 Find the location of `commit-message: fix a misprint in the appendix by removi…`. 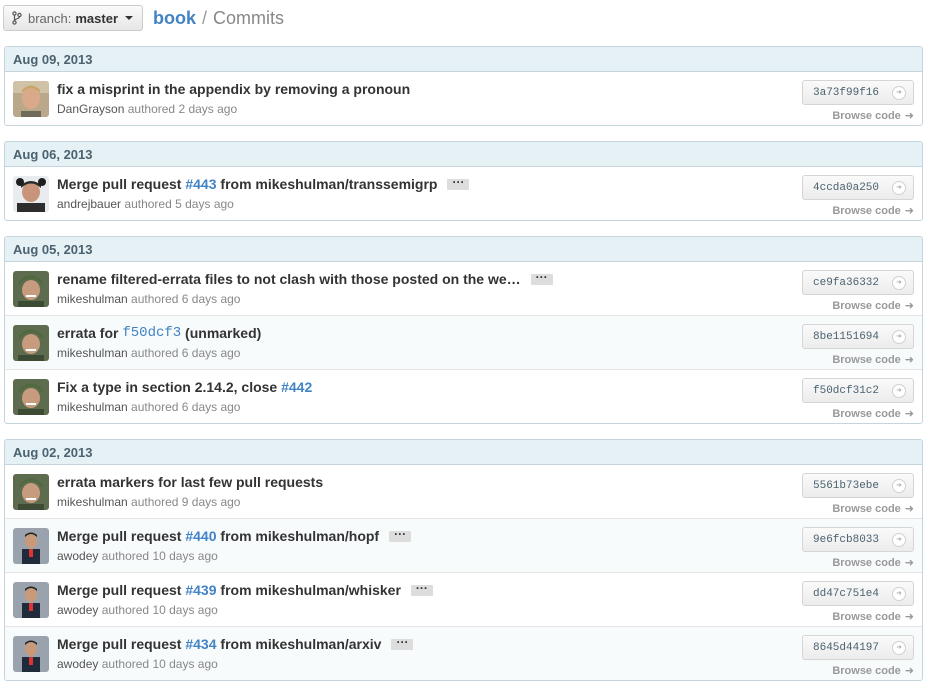

commit-message: fix a misprint in the appendix by removi… is located at coordinates (233, 89).